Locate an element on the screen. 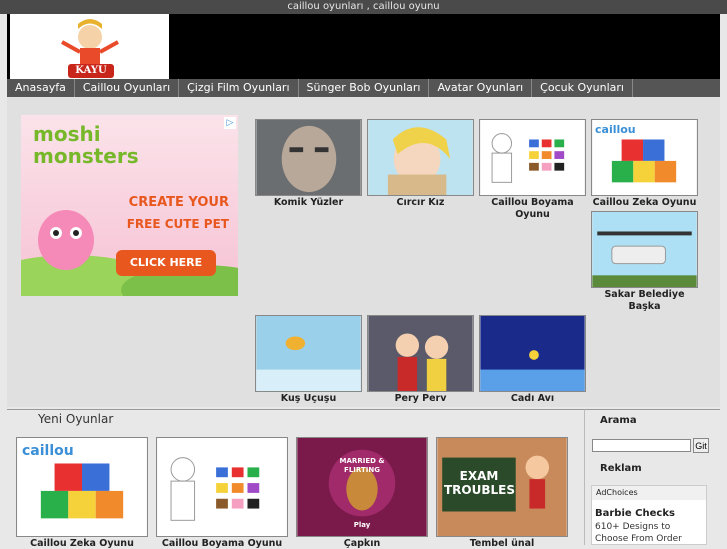 The width and height of the screenshot is (727, 549). nav-cocuk-oyunlari: Çocuk Oyunları is located at coordinates (582, 88).